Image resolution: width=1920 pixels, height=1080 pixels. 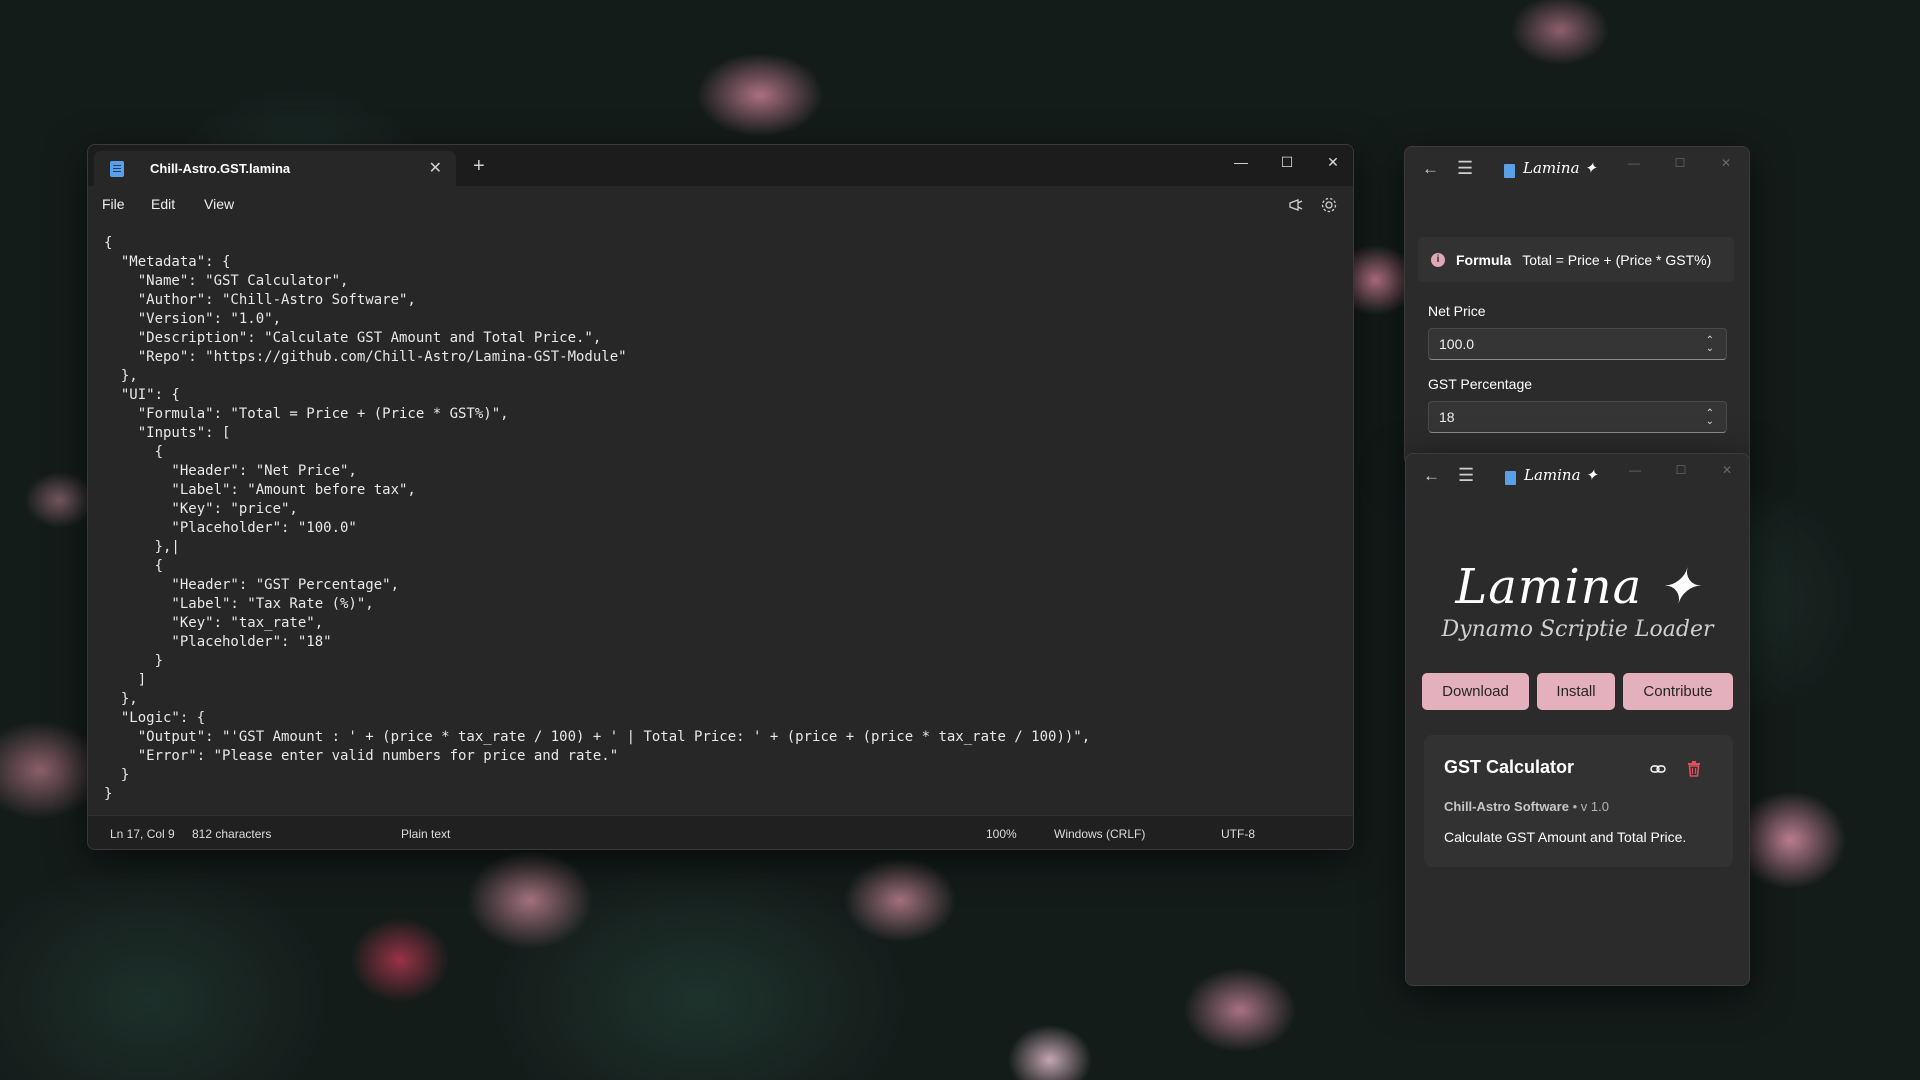 What do you see at coordinates (1506, 806) in the screenshot?
I see `module-author: Chill-Astro Software` at bounding box center [1506, 806].